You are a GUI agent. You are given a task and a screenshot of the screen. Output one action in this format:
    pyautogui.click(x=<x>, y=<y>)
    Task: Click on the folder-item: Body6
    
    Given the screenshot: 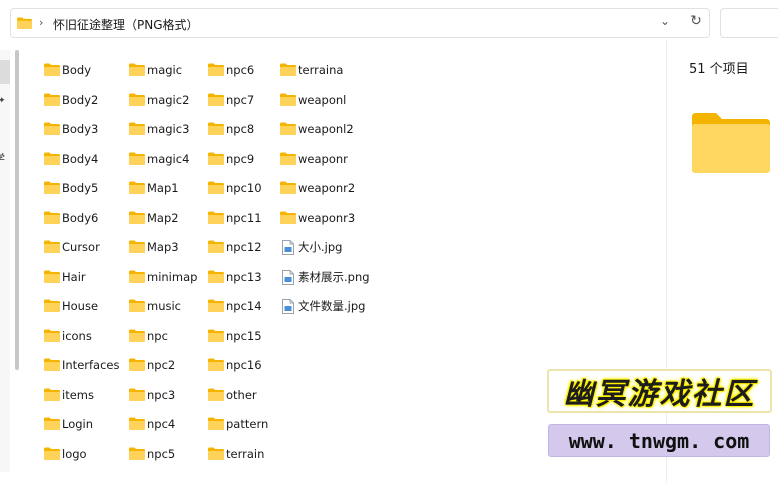 What is the action you would take?
    pyautogui.click(x=71, y=218)
    